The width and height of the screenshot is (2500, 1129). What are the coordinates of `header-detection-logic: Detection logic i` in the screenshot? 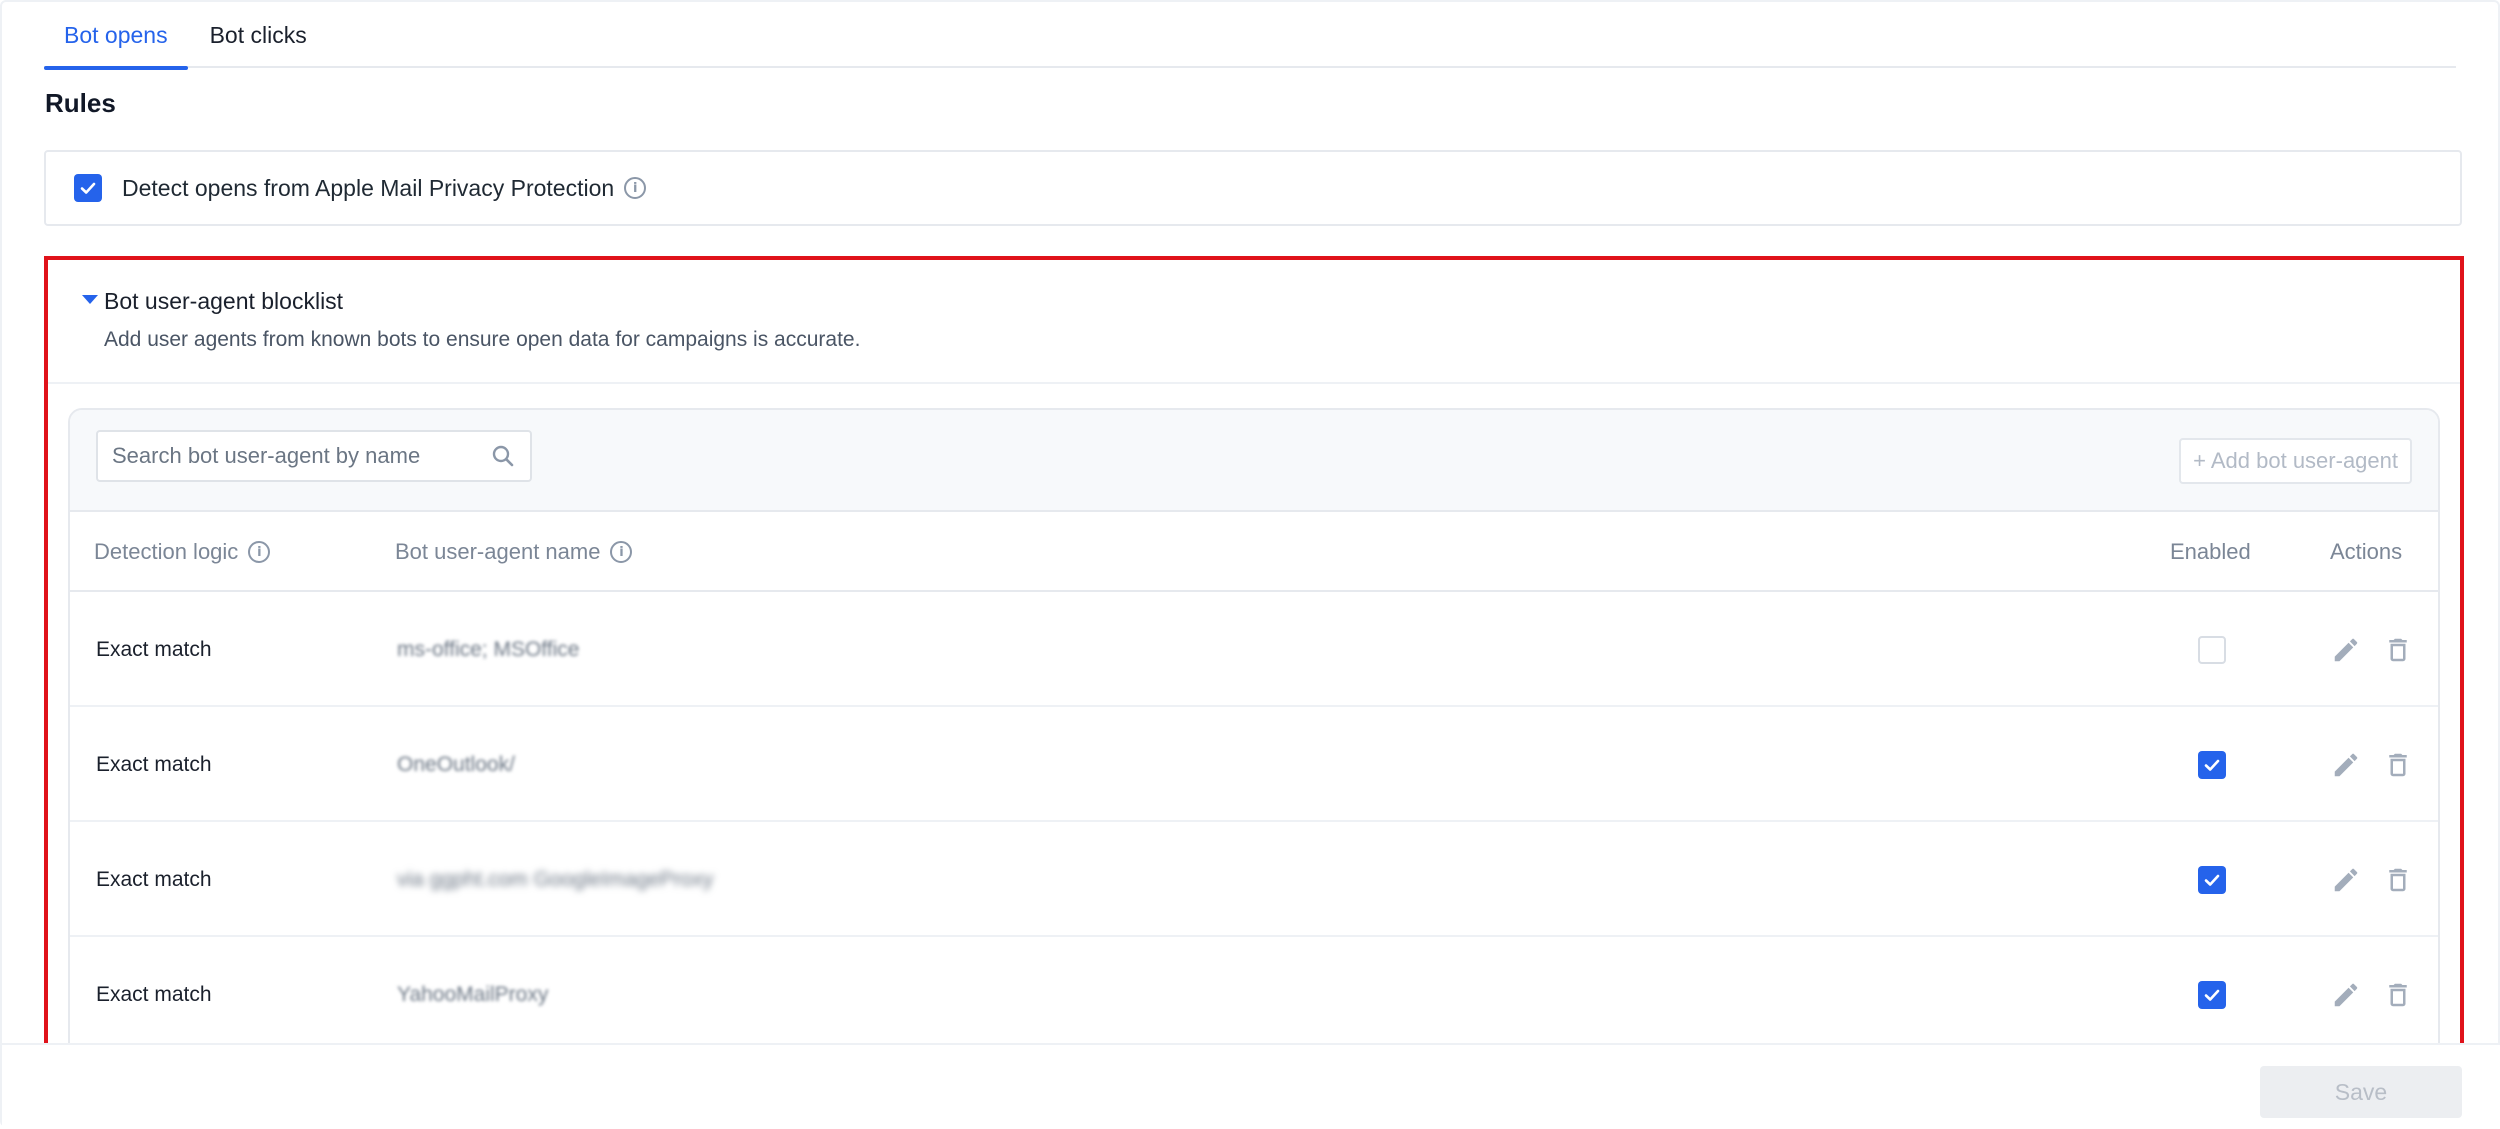 It's located at (182, 552).